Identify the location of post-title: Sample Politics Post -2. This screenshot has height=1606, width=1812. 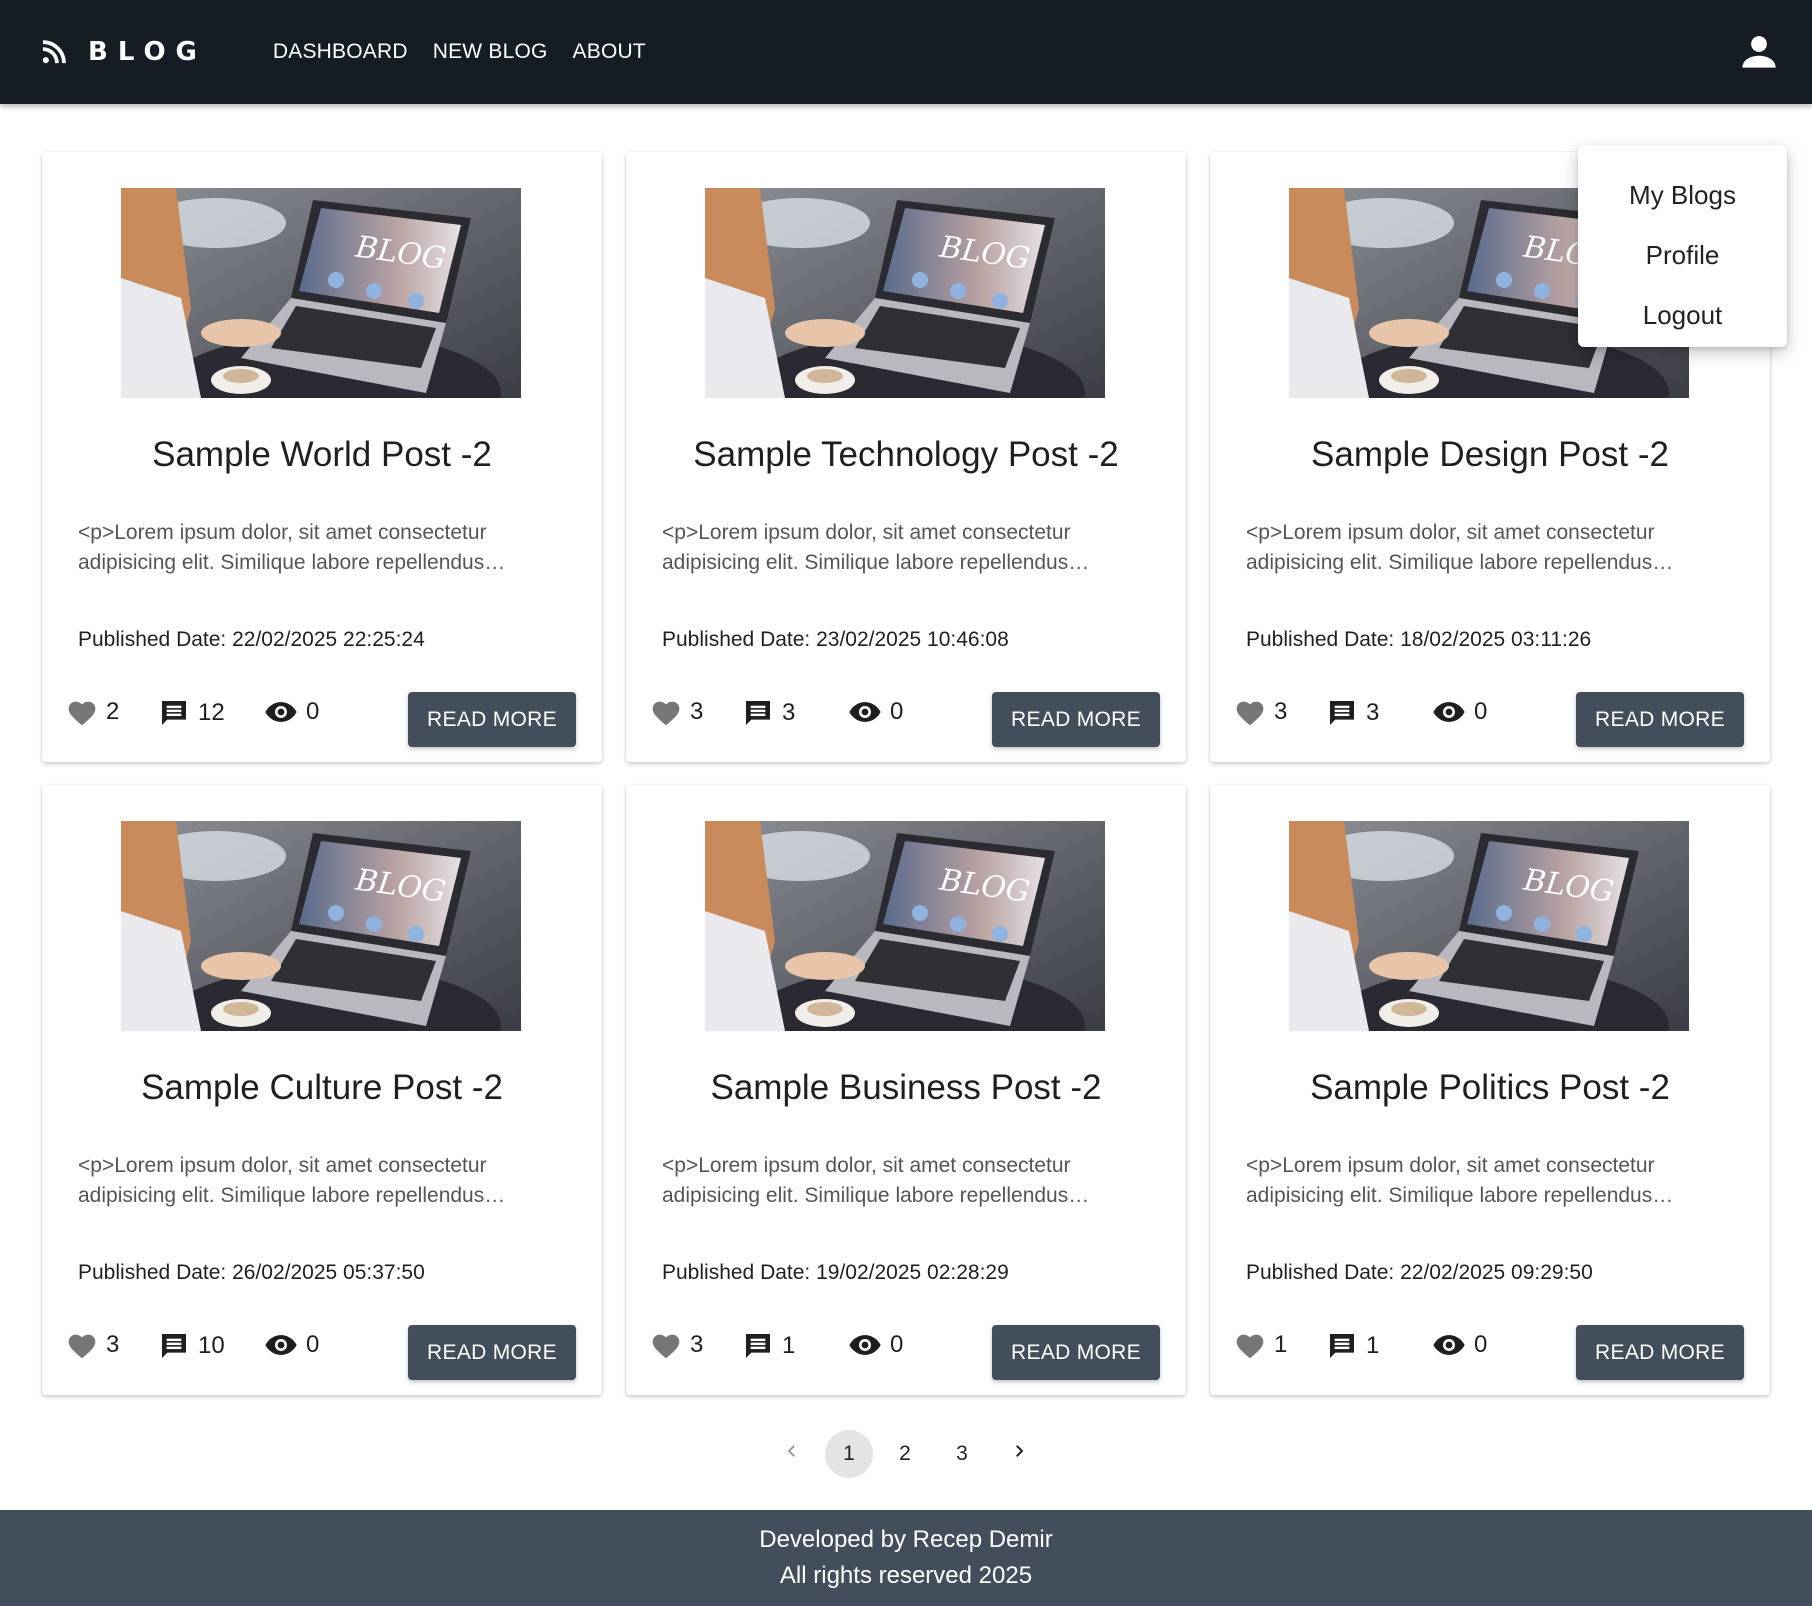
(1490, 1088).